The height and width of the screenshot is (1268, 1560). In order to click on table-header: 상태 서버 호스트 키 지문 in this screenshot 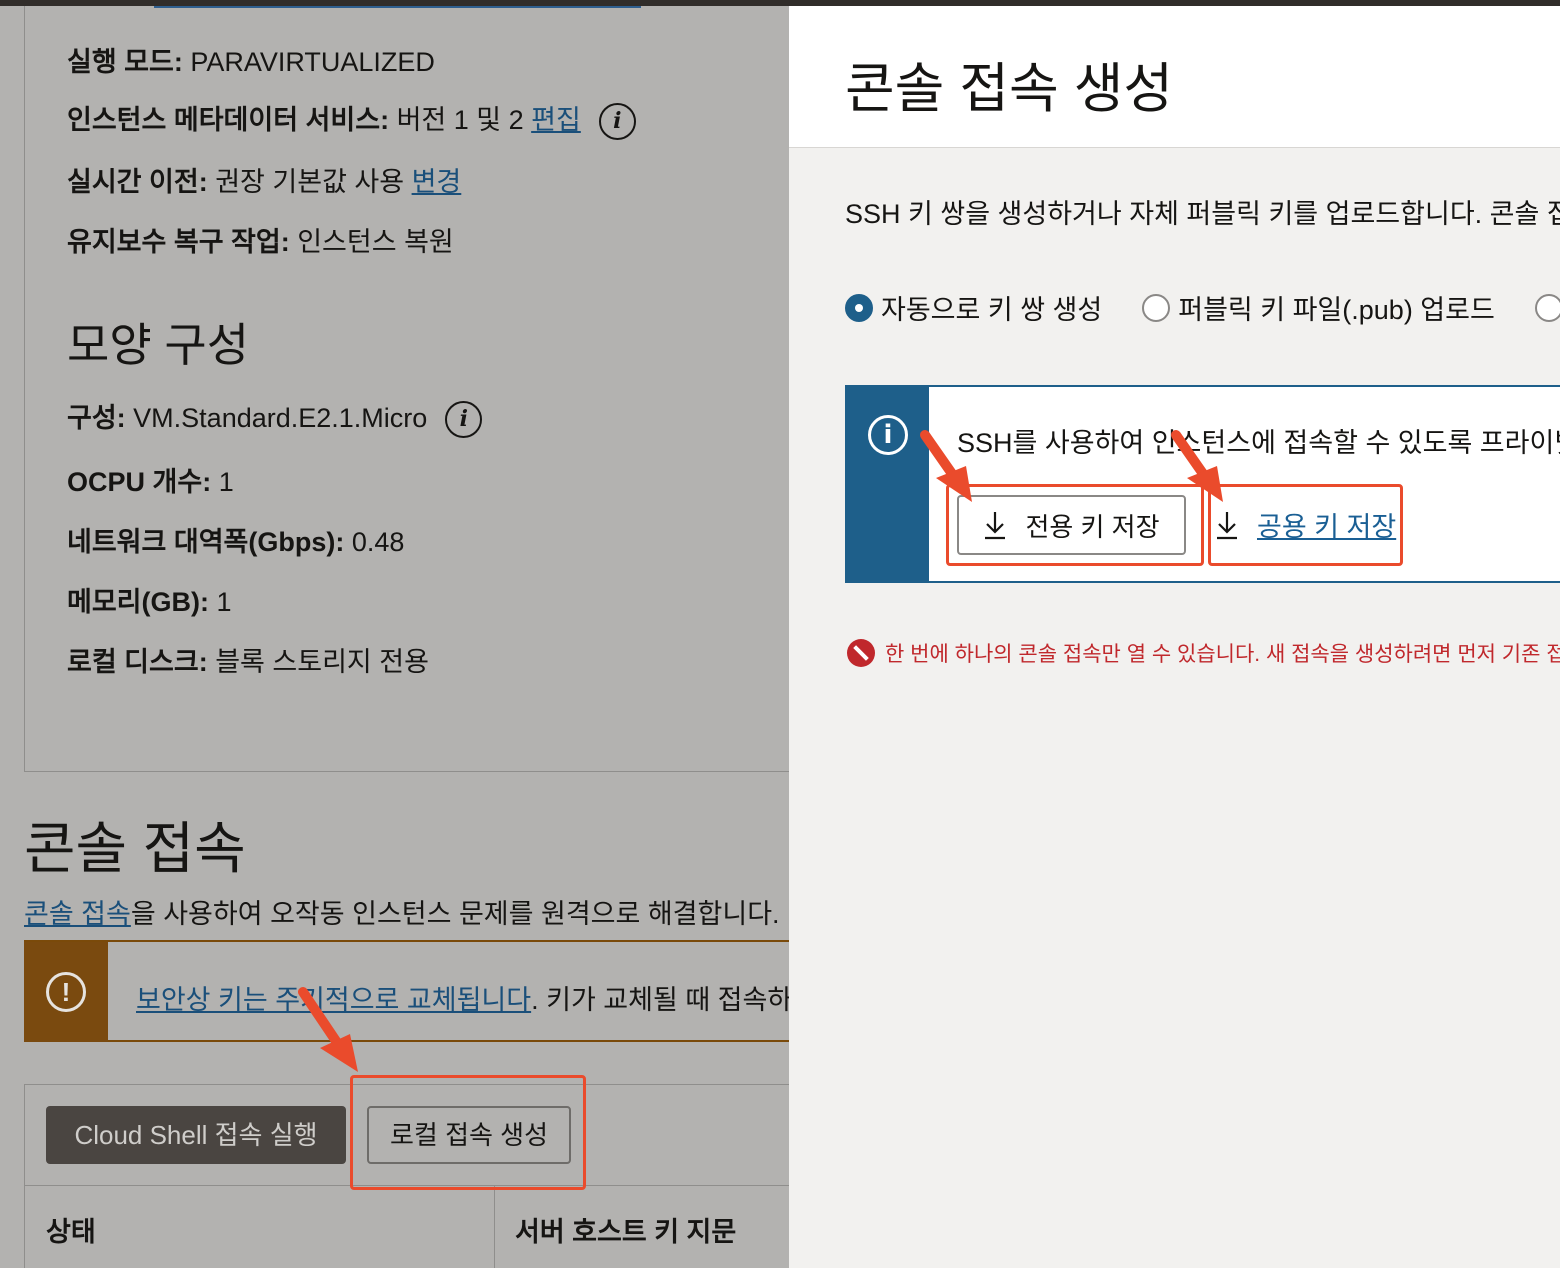, I will do `click(407, 1226)`.